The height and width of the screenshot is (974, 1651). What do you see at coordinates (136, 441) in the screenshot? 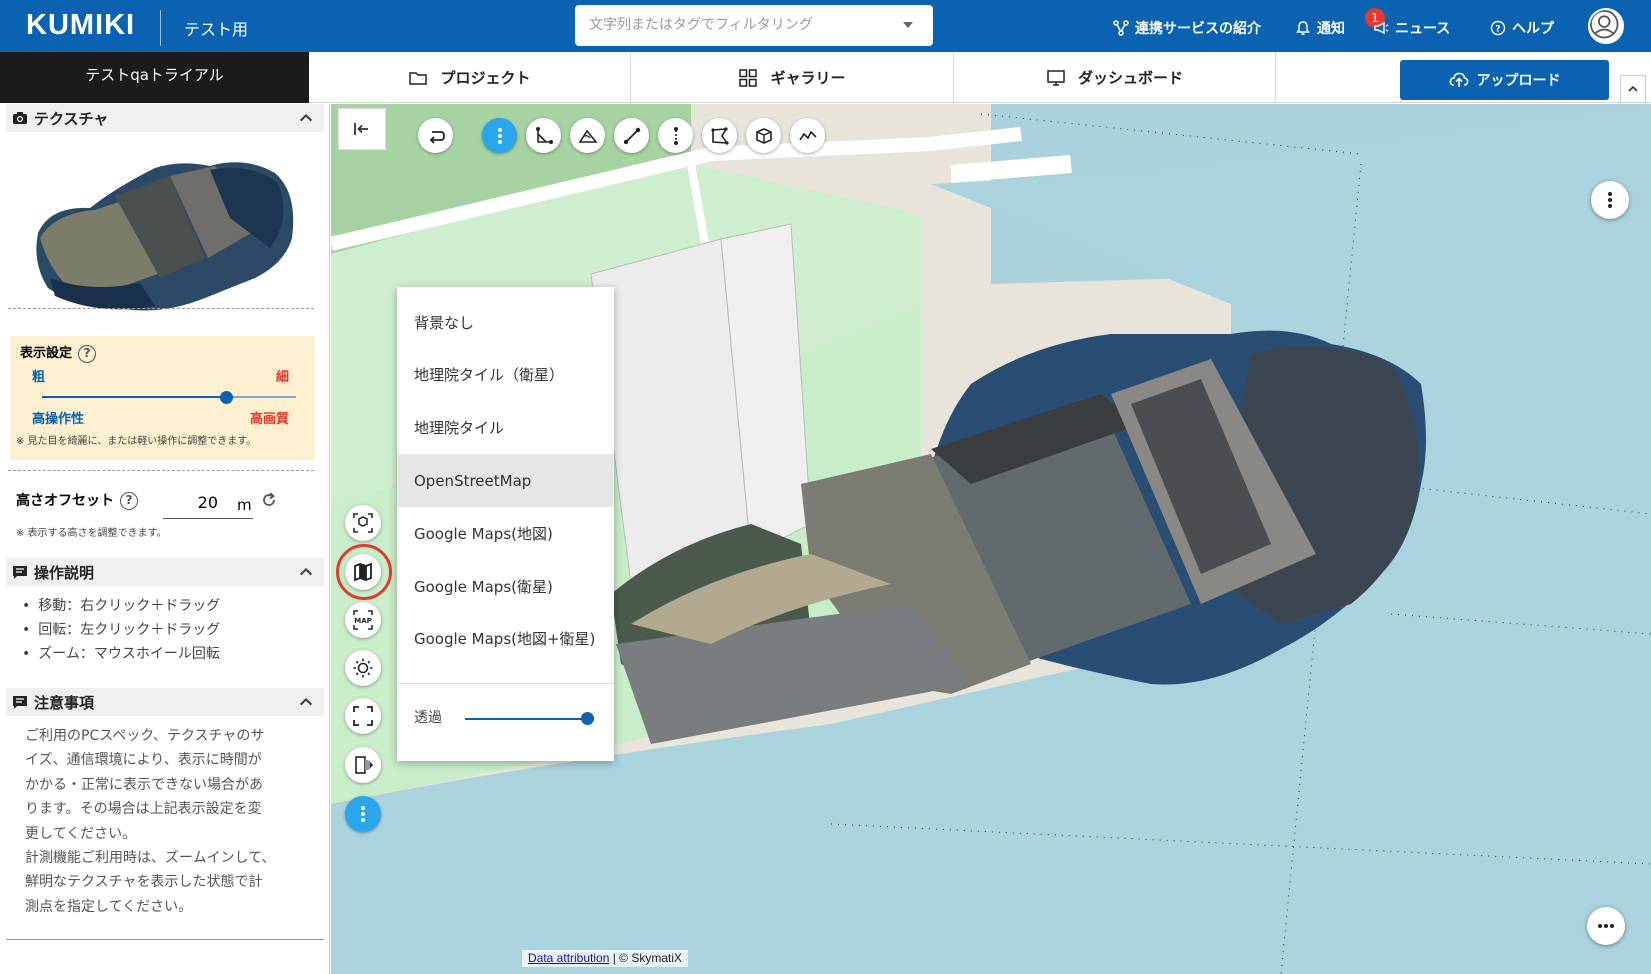
I see `display-note: ※ 見た目を綺麗に、または軽い操作に調整できます。` at bounding box center [136, 441].